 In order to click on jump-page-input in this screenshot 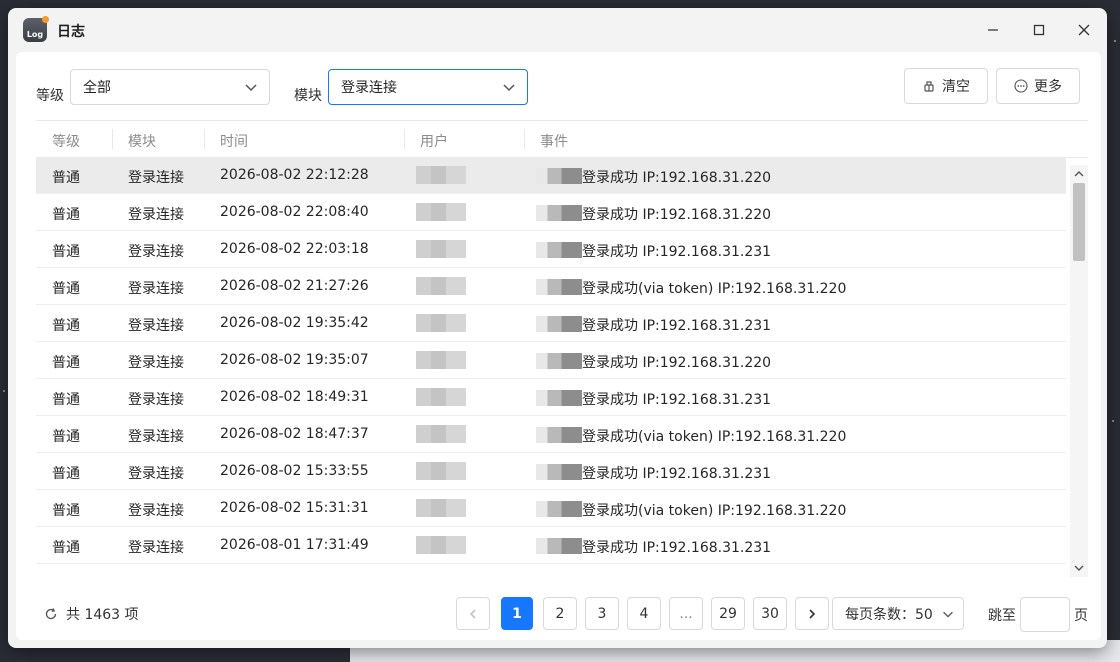, I will do `click(1045, 614)`.